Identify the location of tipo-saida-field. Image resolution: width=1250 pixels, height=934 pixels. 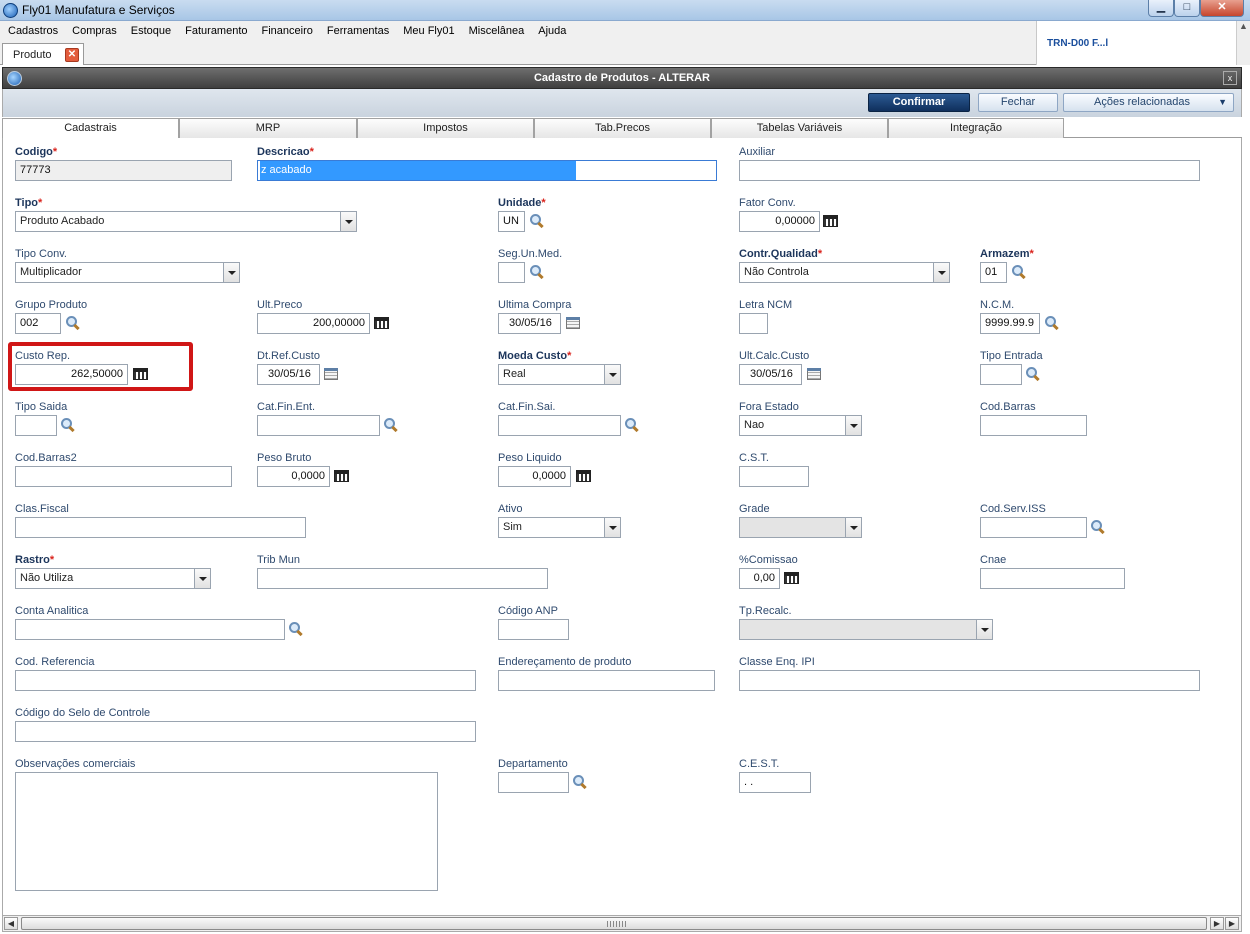
(36, 425).